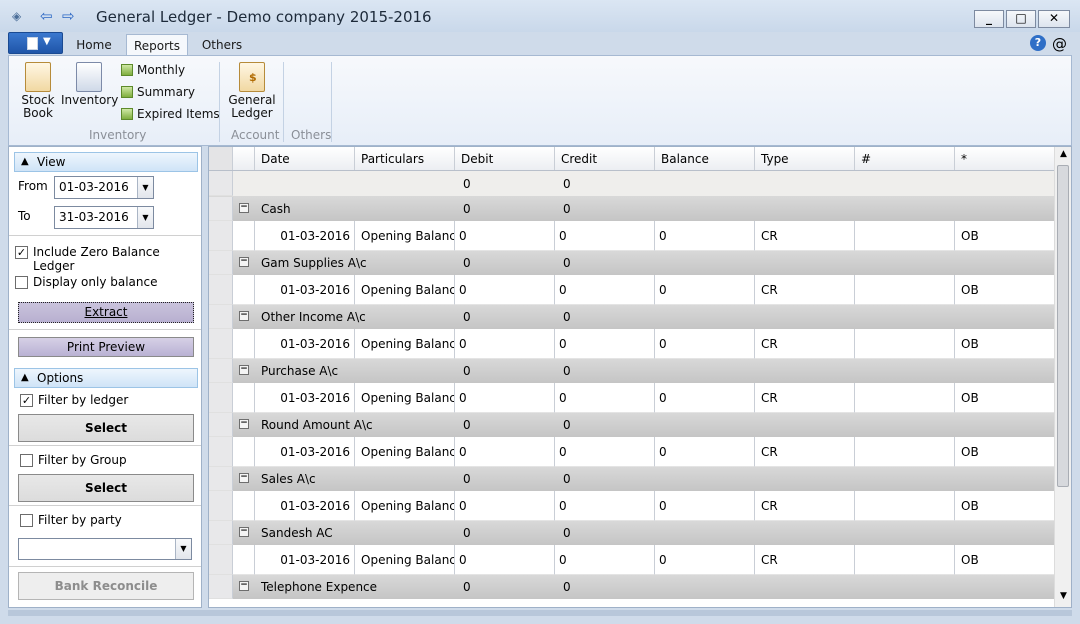 The height and width of the screenshot is (624, 1080). Describe the element at coordinates (1063, 326) in the screenshot. I see `scroll-thumb` at that location.